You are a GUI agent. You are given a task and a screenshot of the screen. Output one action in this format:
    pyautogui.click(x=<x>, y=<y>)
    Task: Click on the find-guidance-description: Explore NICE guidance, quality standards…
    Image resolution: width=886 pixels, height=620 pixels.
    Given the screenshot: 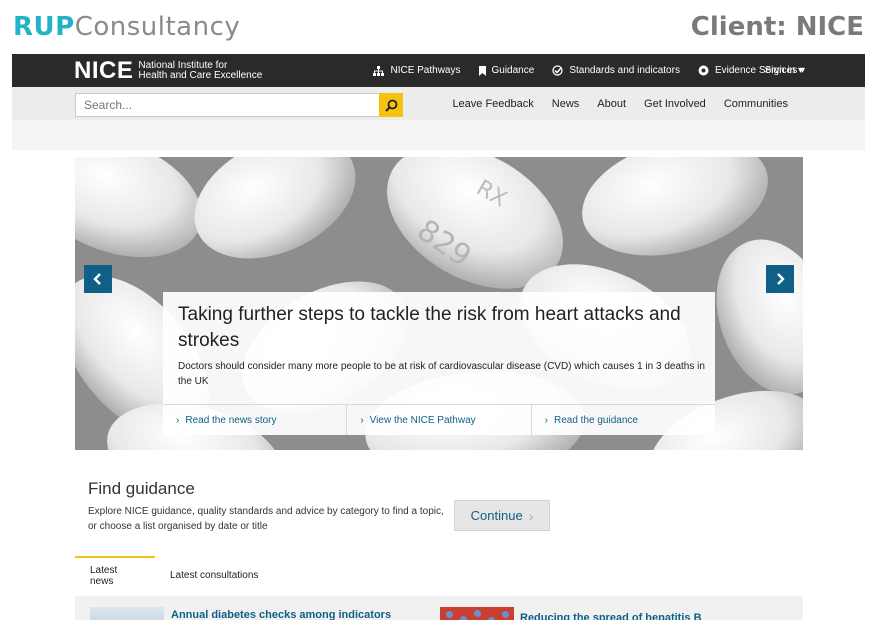 What is the action you would take?
    pyautogui.click(x=266, y=519)
    